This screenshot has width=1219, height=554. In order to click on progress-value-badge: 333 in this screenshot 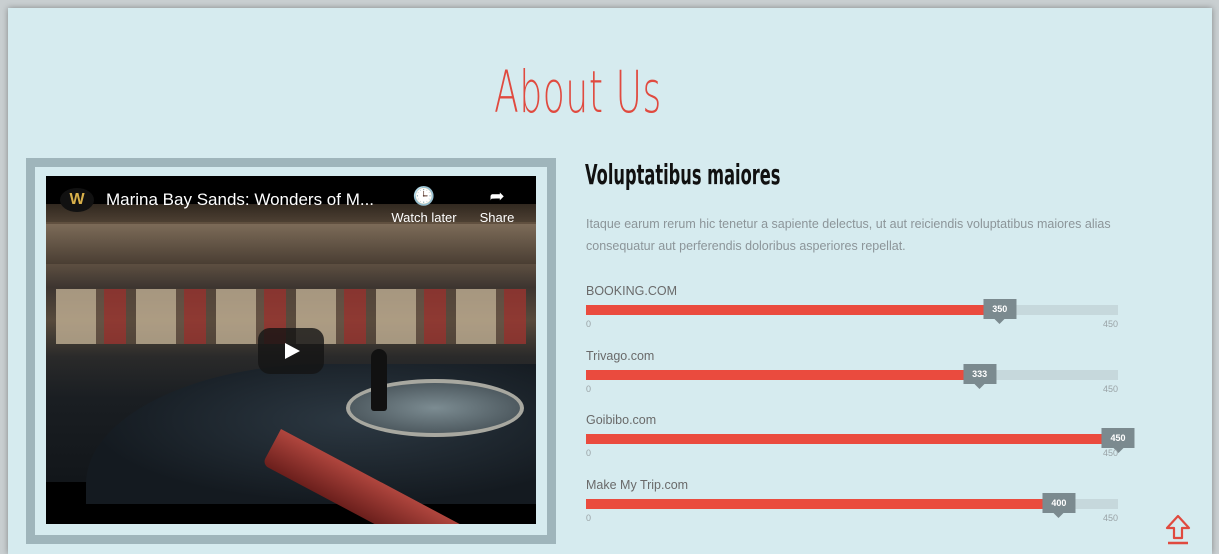, I will do `click(980, 376)`.